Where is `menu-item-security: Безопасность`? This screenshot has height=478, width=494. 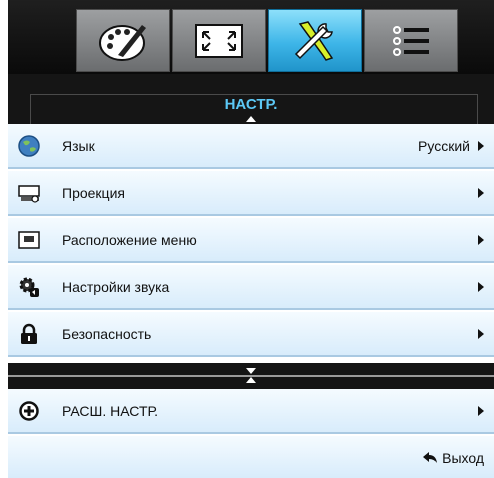
menu-item-security: Безопасность is located at coordinates (251, 334).